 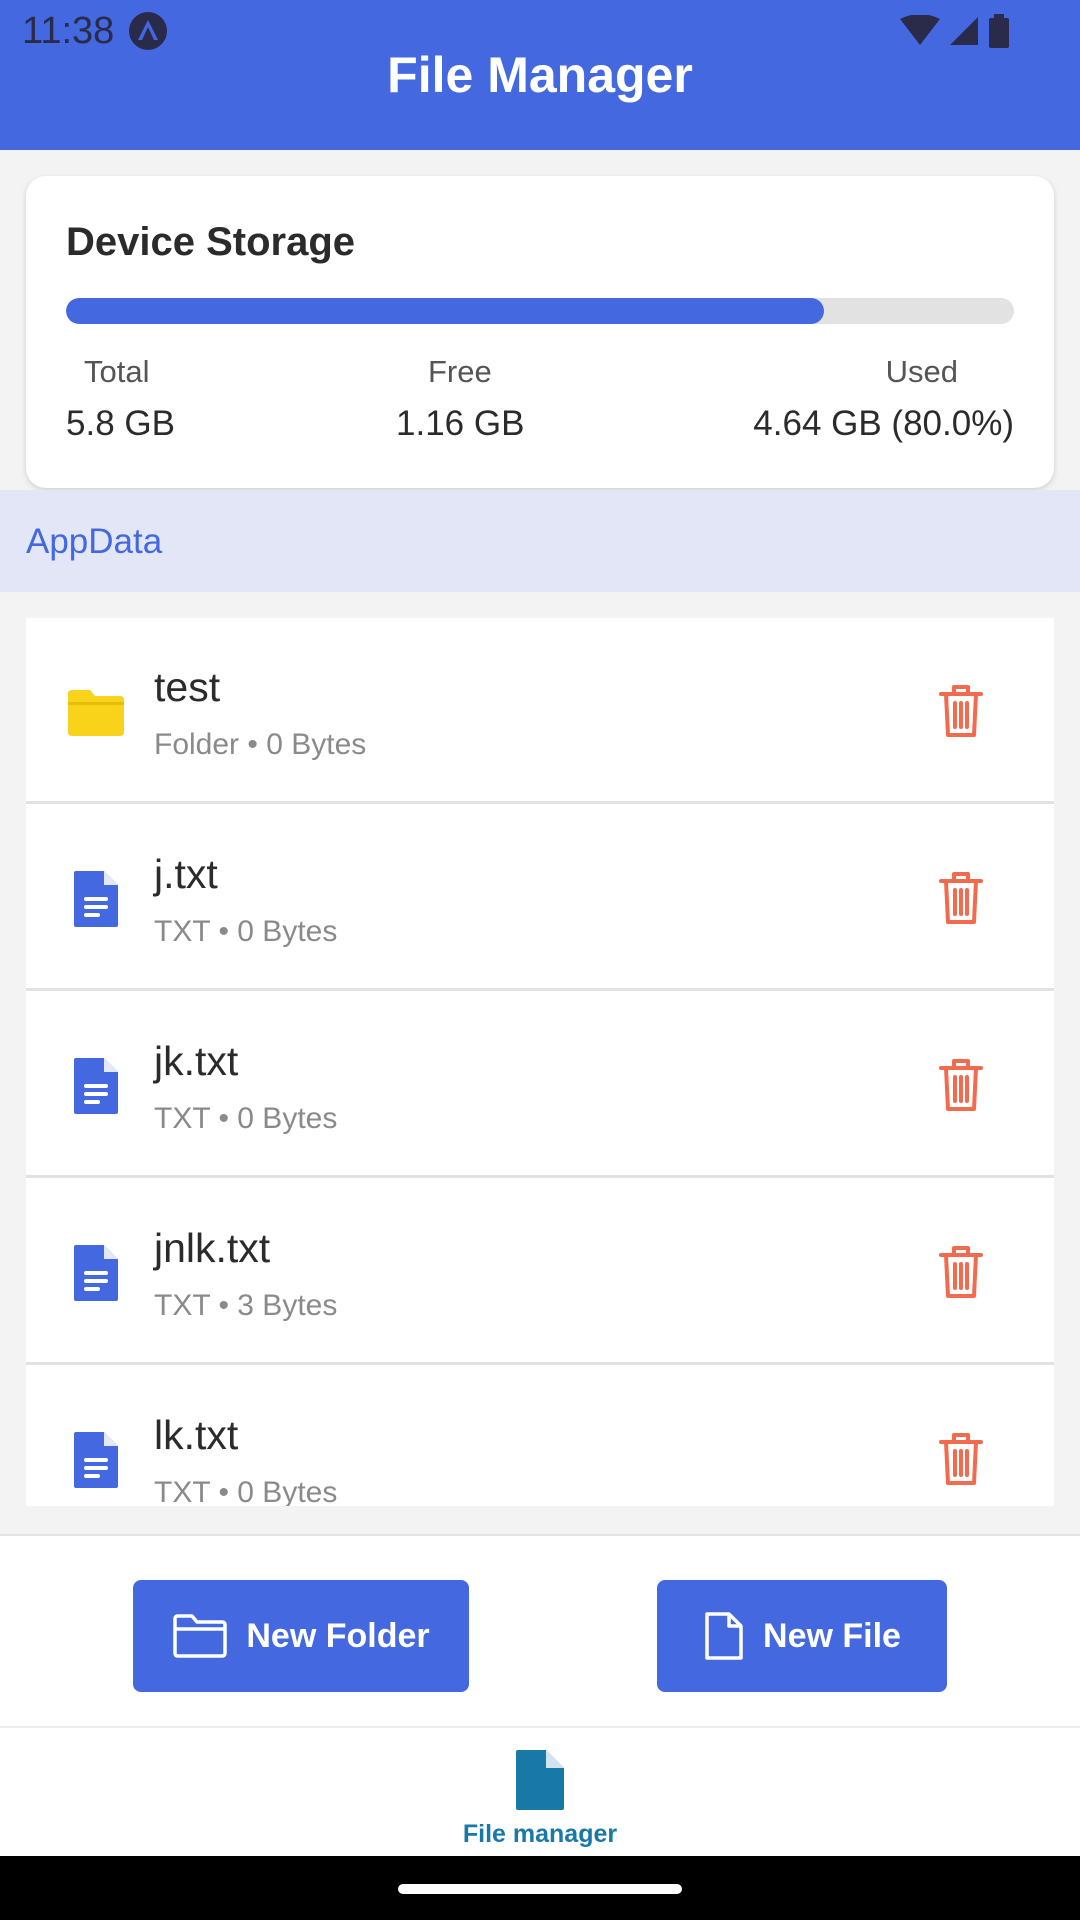 I want to click on file-name: j.txt, so click(x=186, y=874).